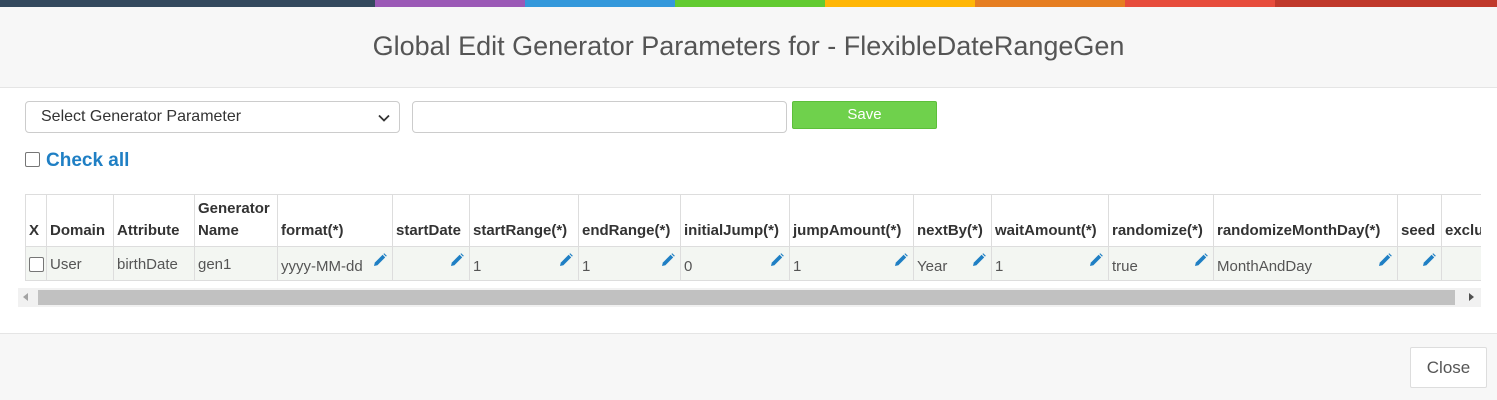 The height and width of the screenshot is (400, 1497). I want to click on row-select-cell, so click(36, 263).